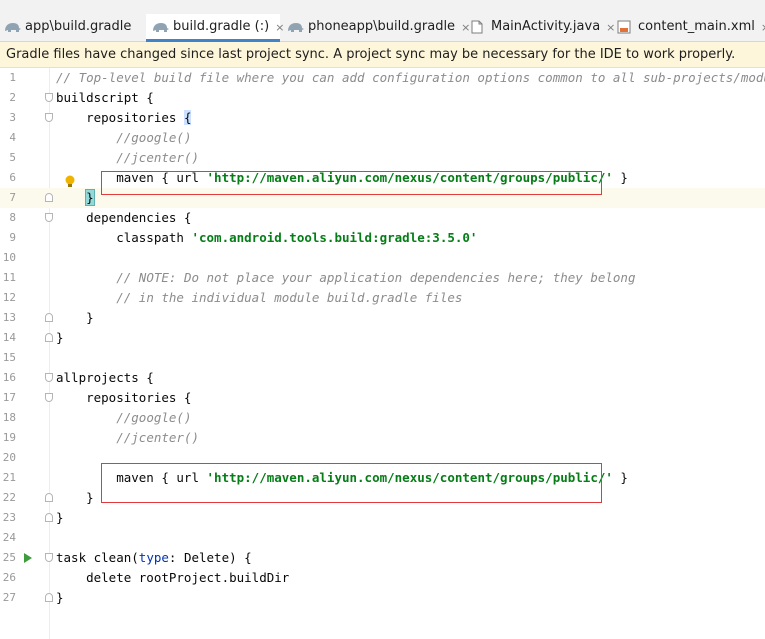 The height and width of the screenshot is (639, 765). Describe the element at coordinates (154, 557) in the screenshot. I see `code-text: task clean(type: Delete) {` at that location.